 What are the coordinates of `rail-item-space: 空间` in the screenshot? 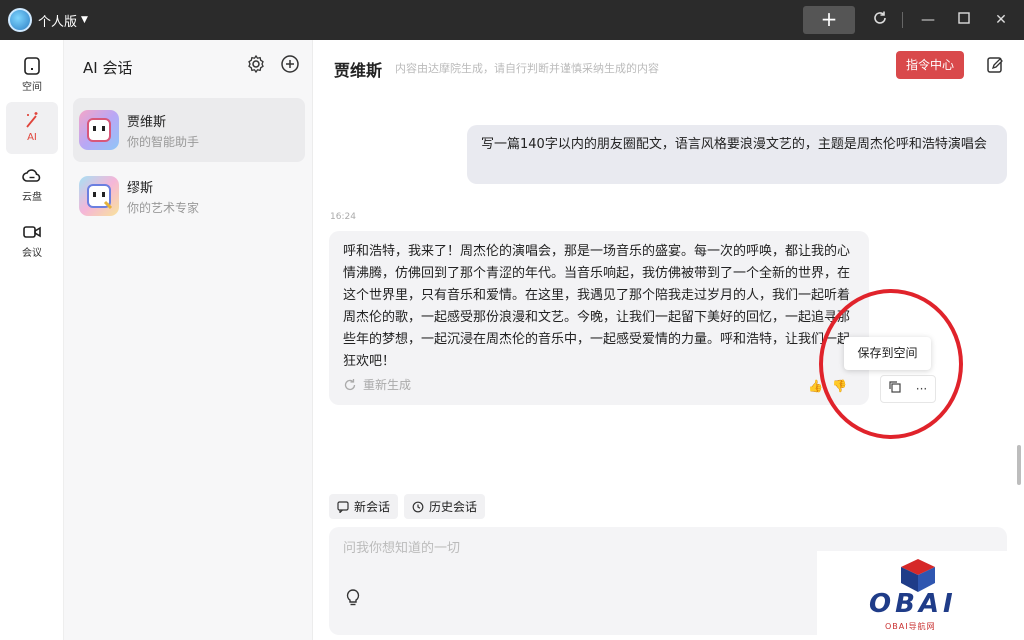 It's located at (32, 74).